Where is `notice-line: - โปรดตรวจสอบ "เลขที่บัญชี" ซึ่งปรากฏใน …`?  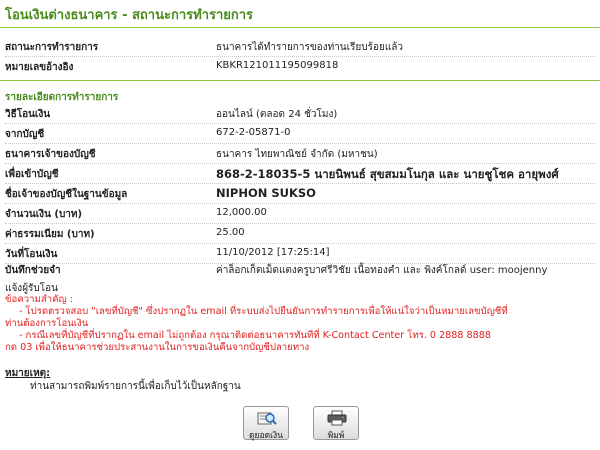 notice-line: - โปรดตรวจสอบ "เลขที่บัญชี" ซึ่งปรากฏใน … is located at coordinates (263, 311).